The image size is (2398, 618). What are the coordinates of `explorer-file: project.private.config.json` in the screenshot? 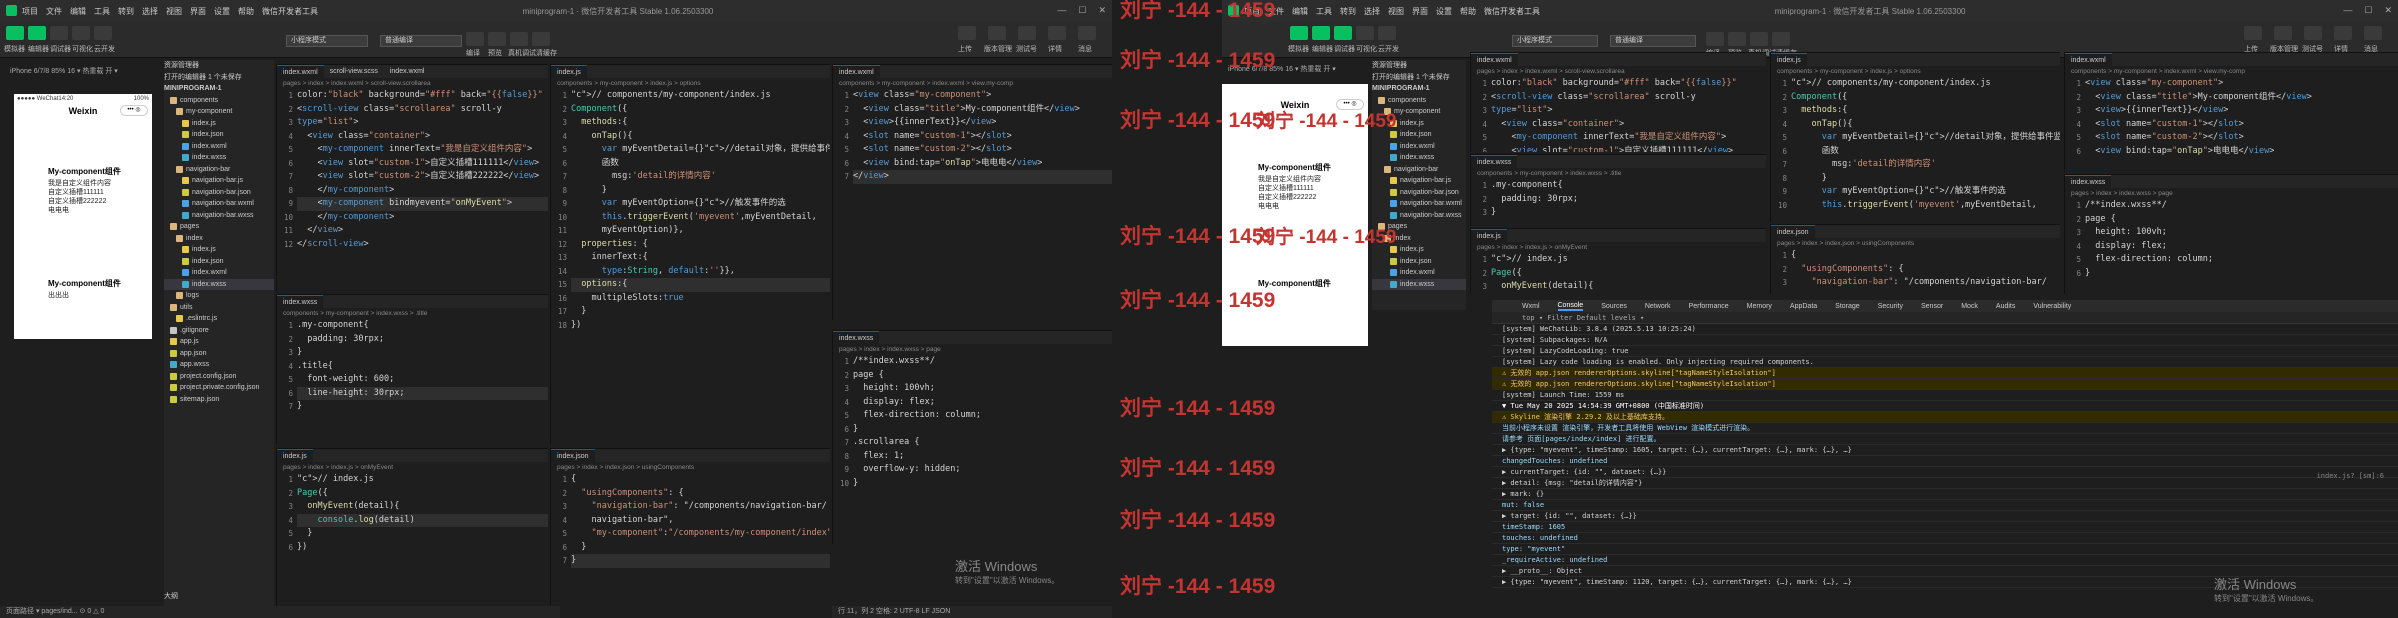 It's located at (219, 388).